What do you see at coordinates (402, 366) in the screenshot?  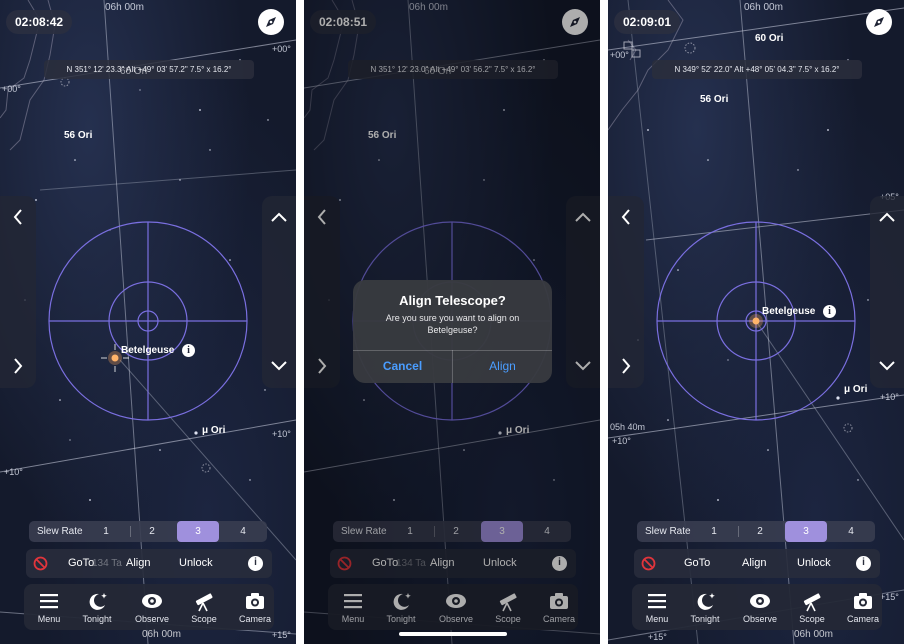 I see `cancel-button: Cancel` at bounding box center [402, 366].